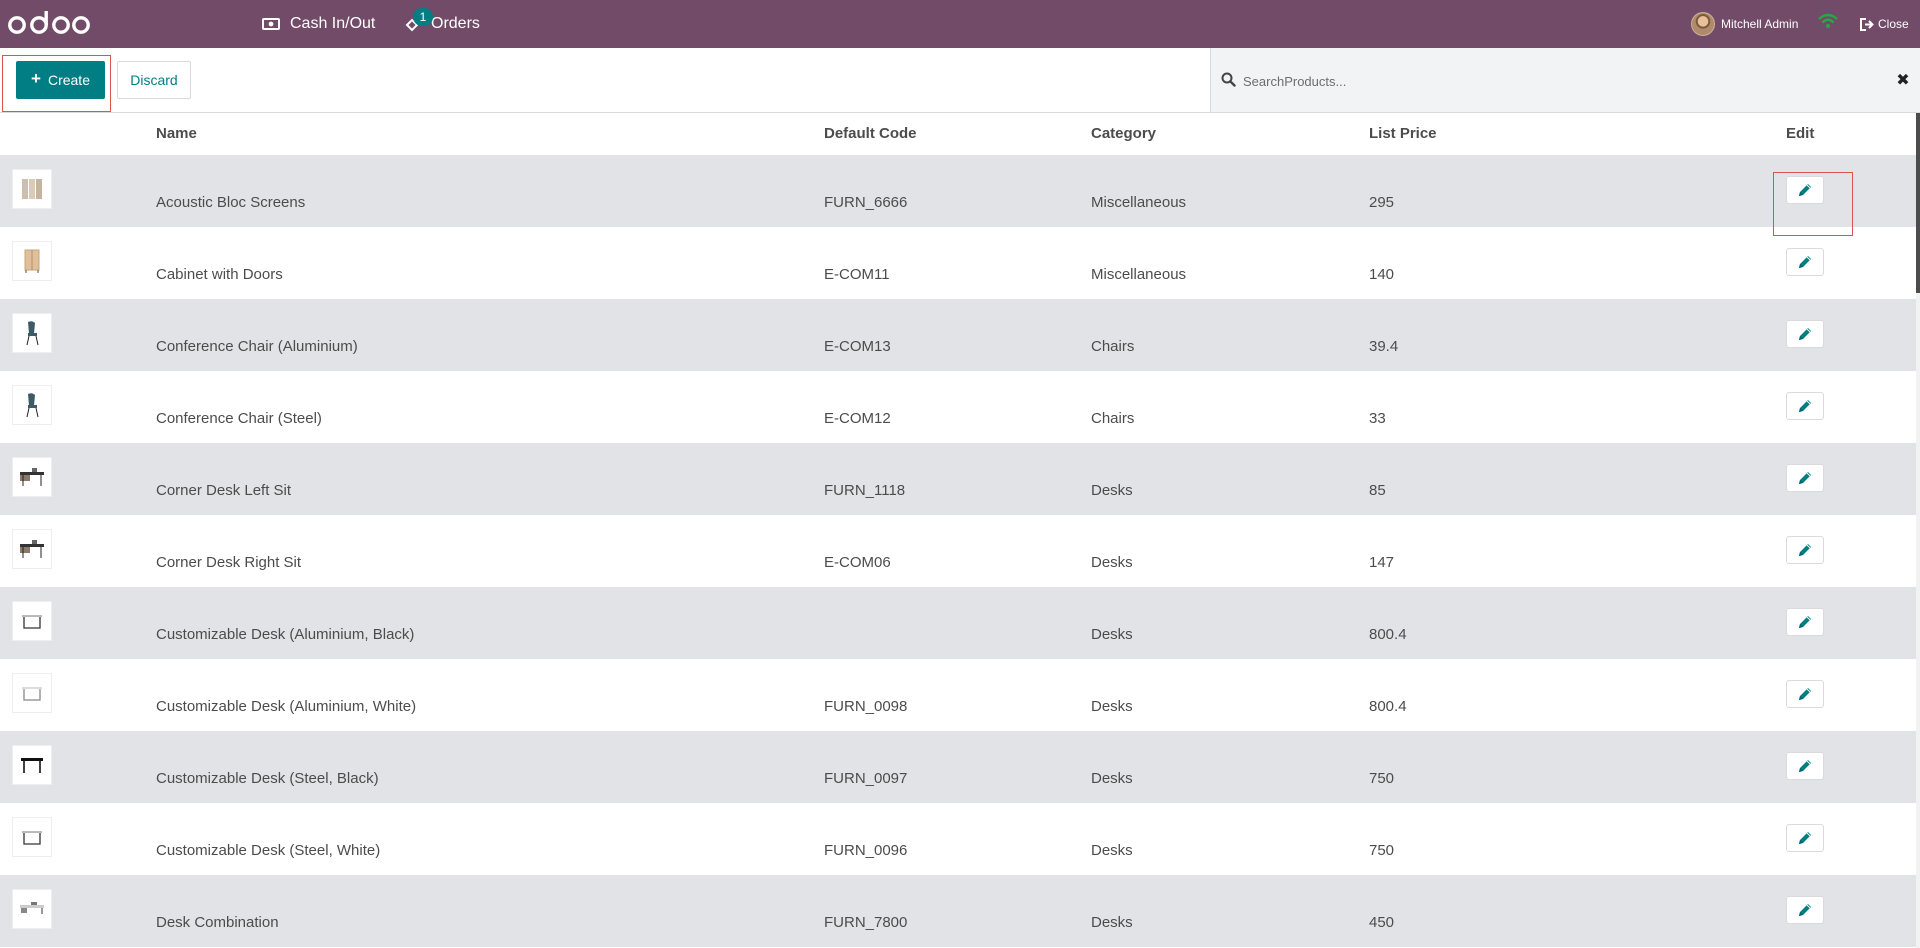 The height and width of the screenshot is (948, 1920). I want to click on table-row: Desk Combination FURN_7800 Desks 450, so click(959, 911).